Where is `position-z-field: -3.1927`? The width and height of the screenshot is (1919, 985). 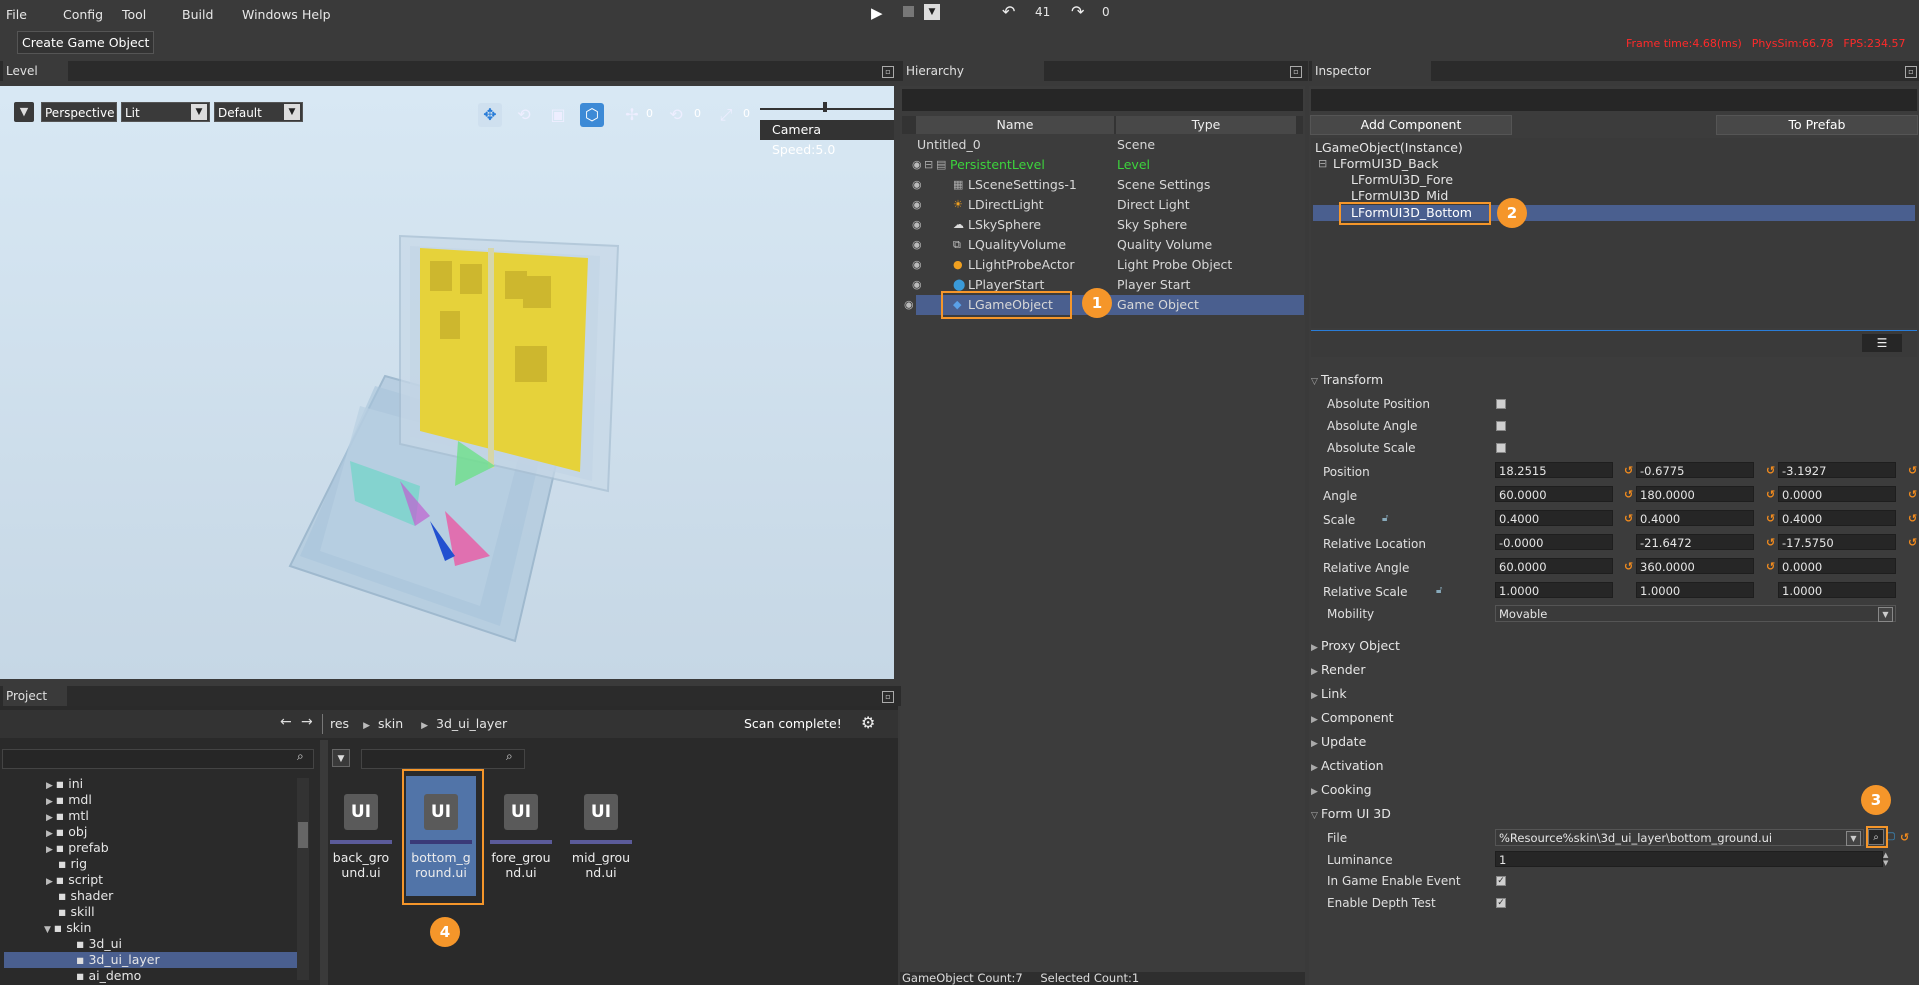 position-z-field: -3.1927 is located at coordinates (1837, 470).